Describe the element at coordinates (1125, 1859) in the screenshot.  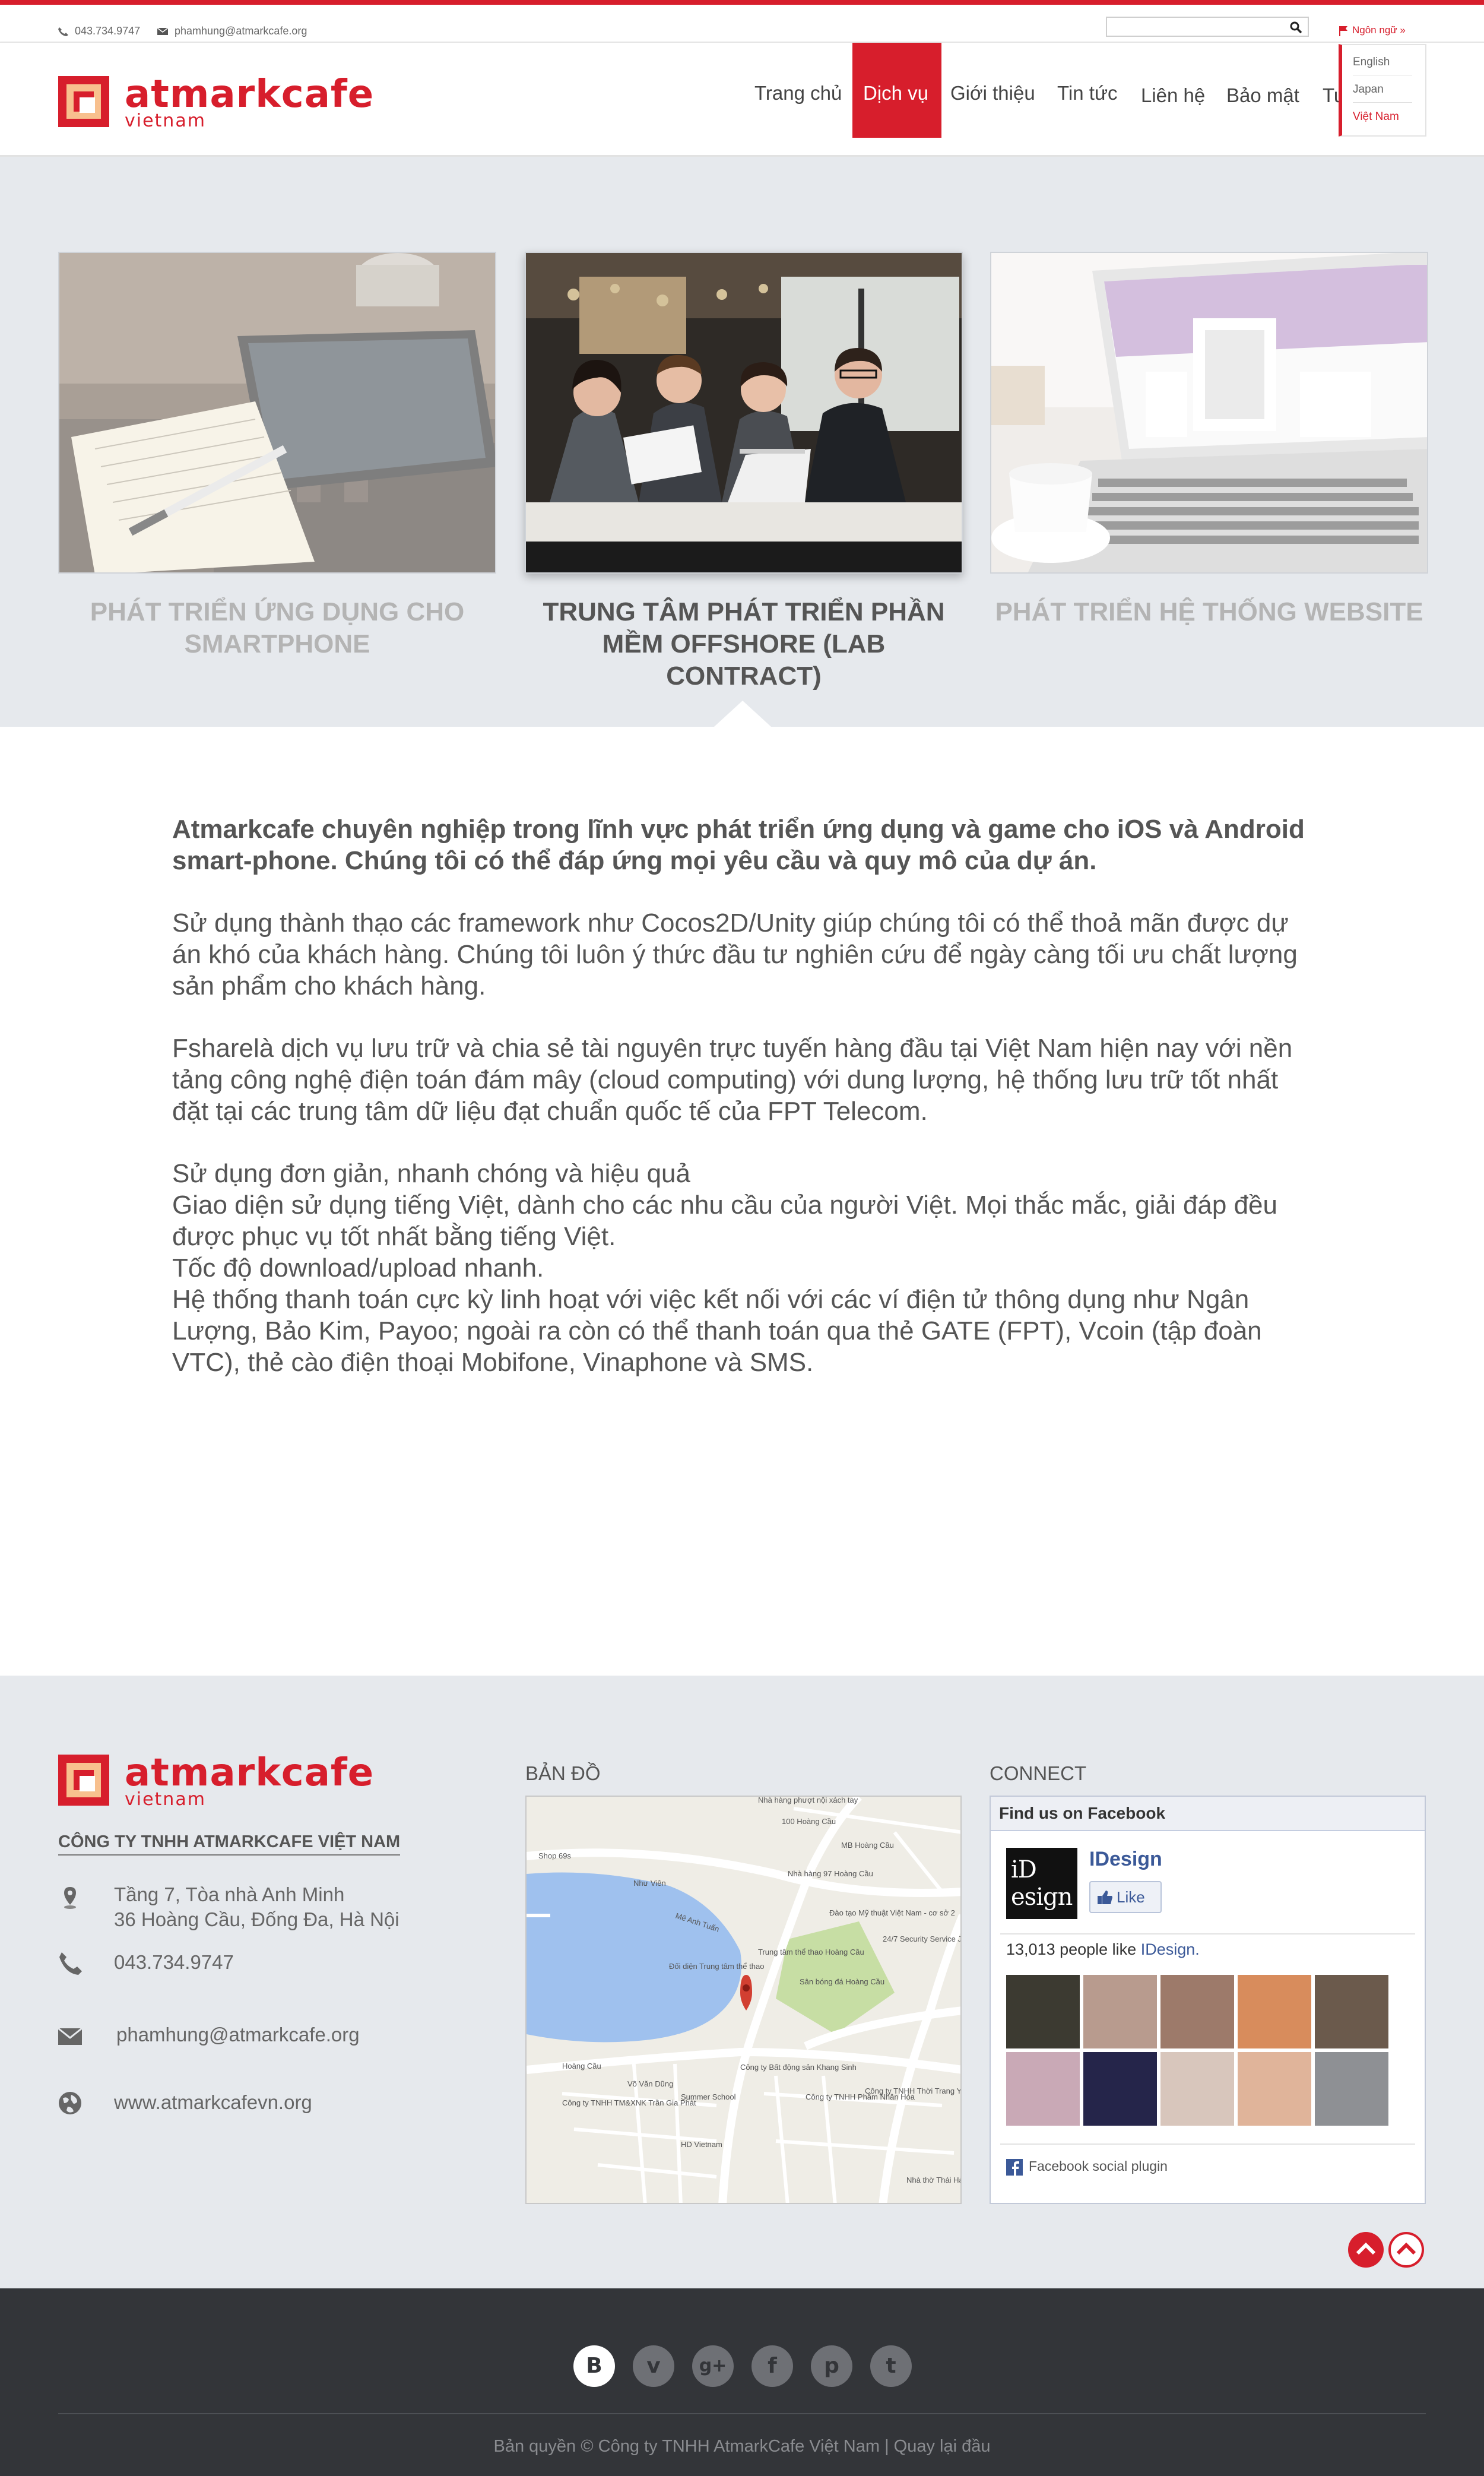
I see `facebook-page-name: IDesign` at that location.